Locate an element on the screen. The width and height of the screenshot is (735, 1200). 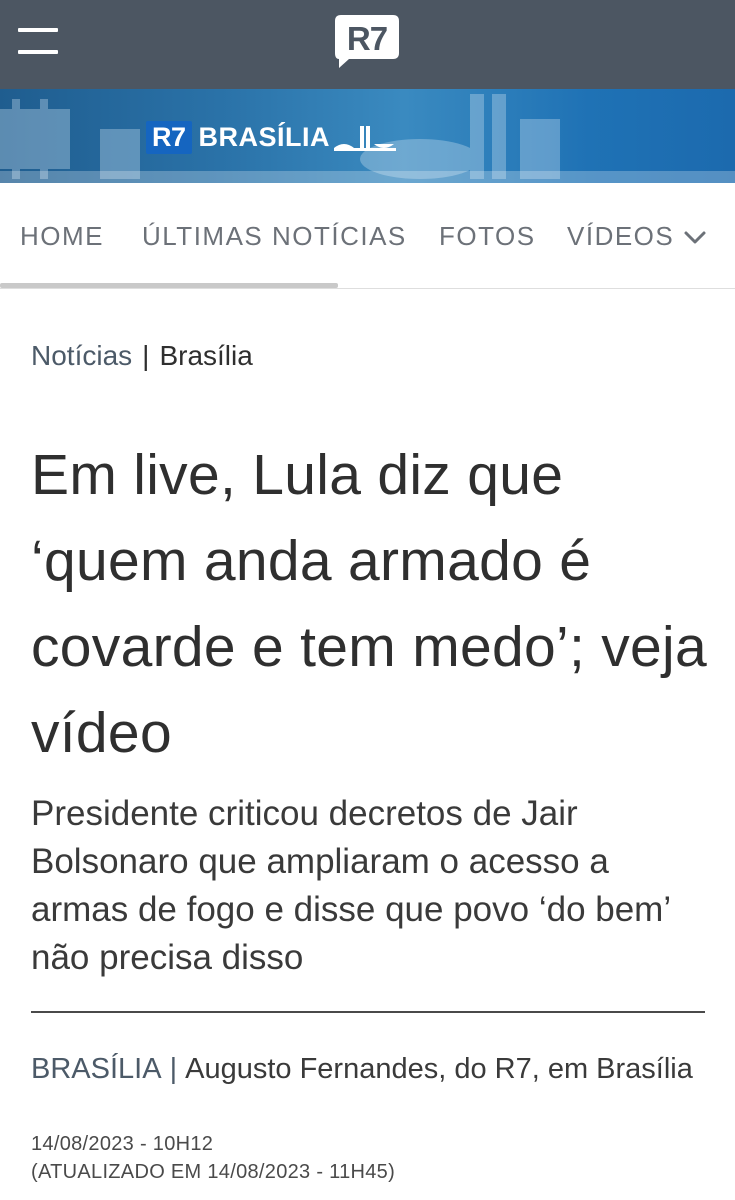
divider is located at coordinates (368, 1012).